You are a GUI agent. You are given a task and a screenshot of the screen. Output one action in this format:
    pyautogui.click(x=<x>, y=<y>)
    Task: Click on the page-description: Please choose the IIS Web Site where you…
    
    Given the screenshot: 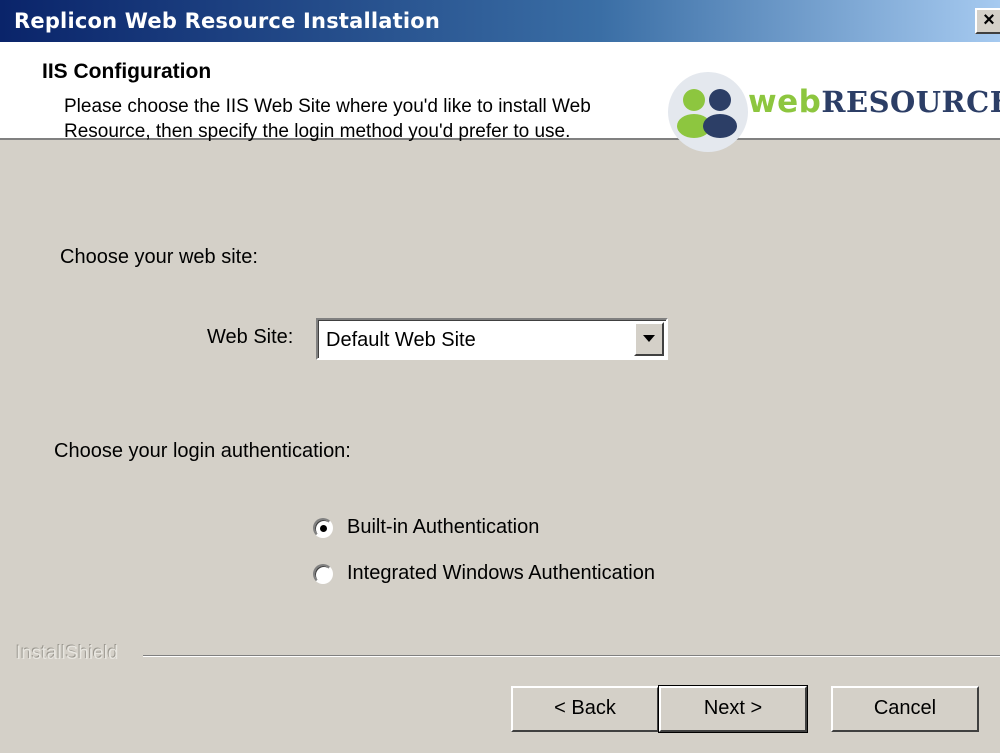 What is the action you would take?
    pyautogui.click(x=364, y=119)
    